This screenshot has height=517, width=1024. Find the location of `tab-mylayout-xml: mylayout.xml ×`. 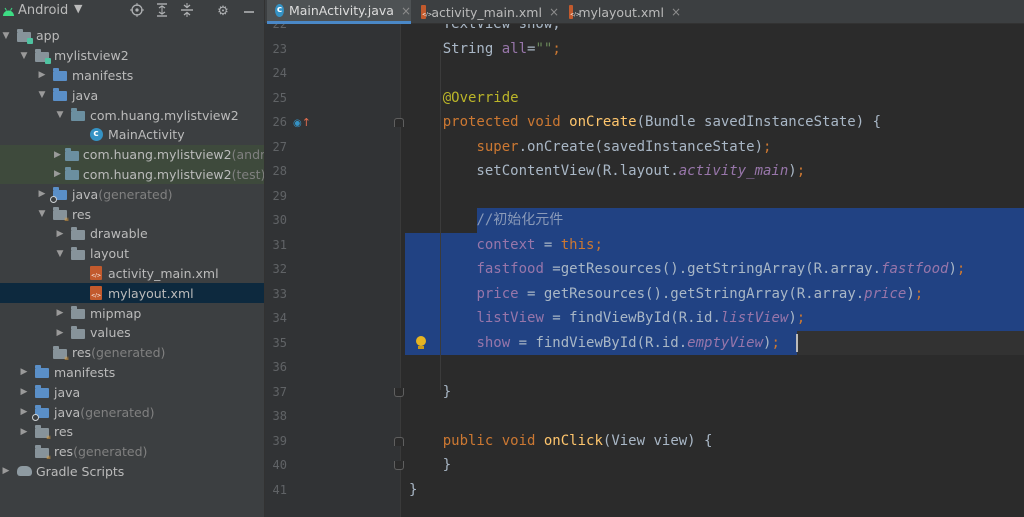

tab-mylayout-xml: mylayout.xml × is located at coordinates (621, 12).